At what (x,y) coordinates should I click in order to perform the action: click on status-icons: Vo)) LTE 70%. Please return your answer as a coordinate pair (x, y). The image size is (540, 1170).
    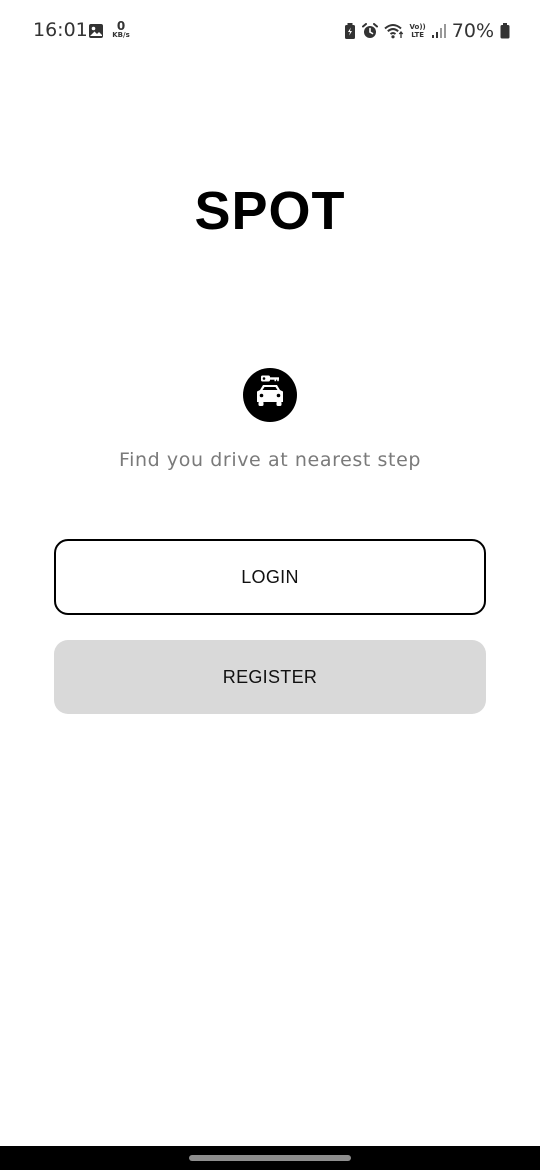
    Looking at the image, I should click on (427, 31).